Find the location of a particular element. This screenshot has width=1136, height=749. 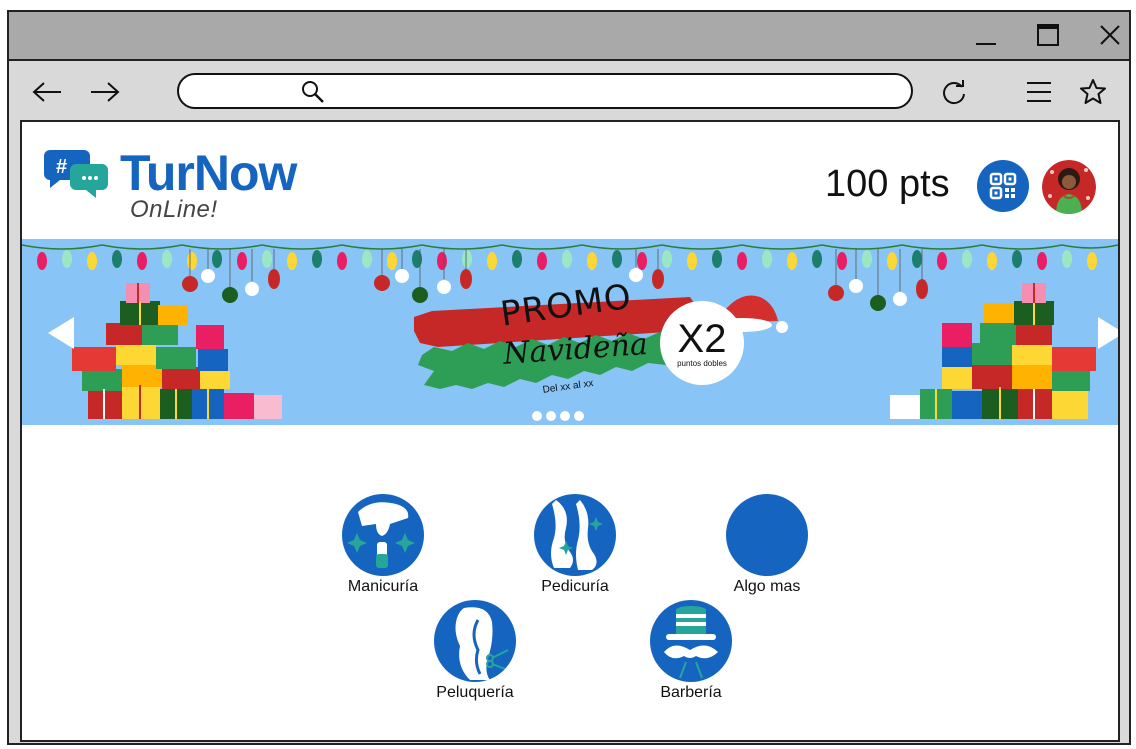

blank-service-icon is located at coordinates (767, 535).